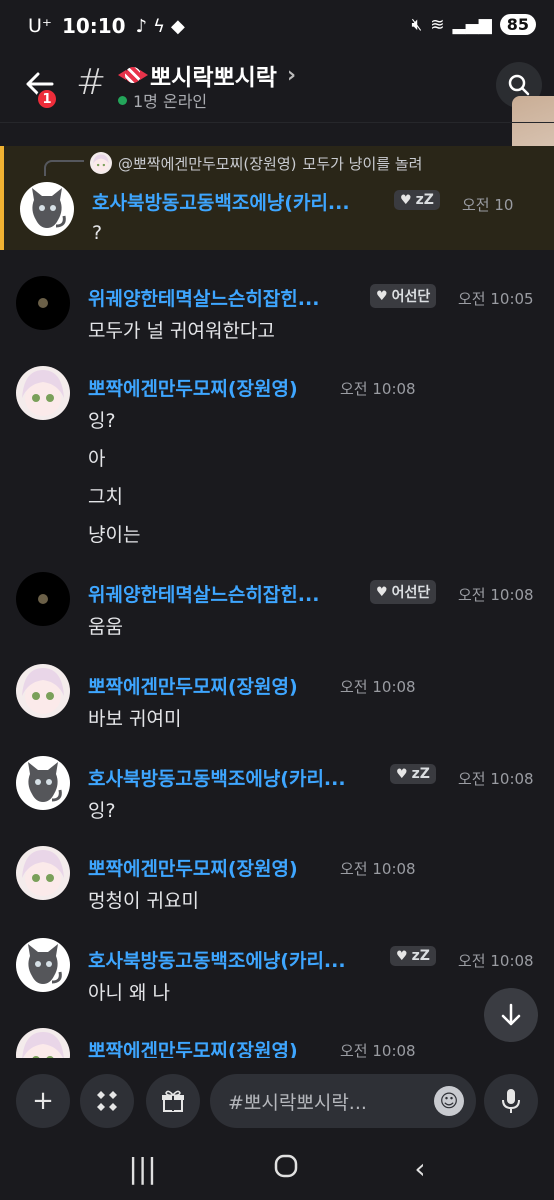 Image resolution: width=554 pixels, height=1200 pixels. I want to click on reply-mention: @뽀짝에겐만두모찌(장원영), so click(207, 163).